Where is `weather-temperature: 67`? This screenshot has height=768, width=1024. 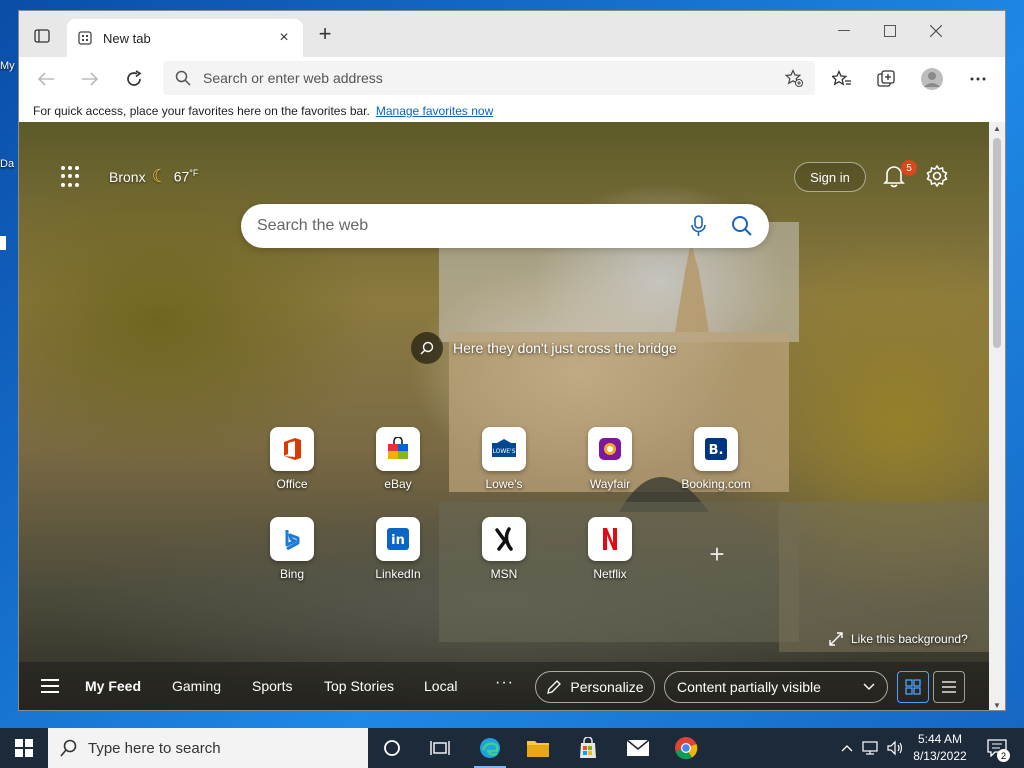 weather-temperature: 67 is located at coordinates (181, 176).